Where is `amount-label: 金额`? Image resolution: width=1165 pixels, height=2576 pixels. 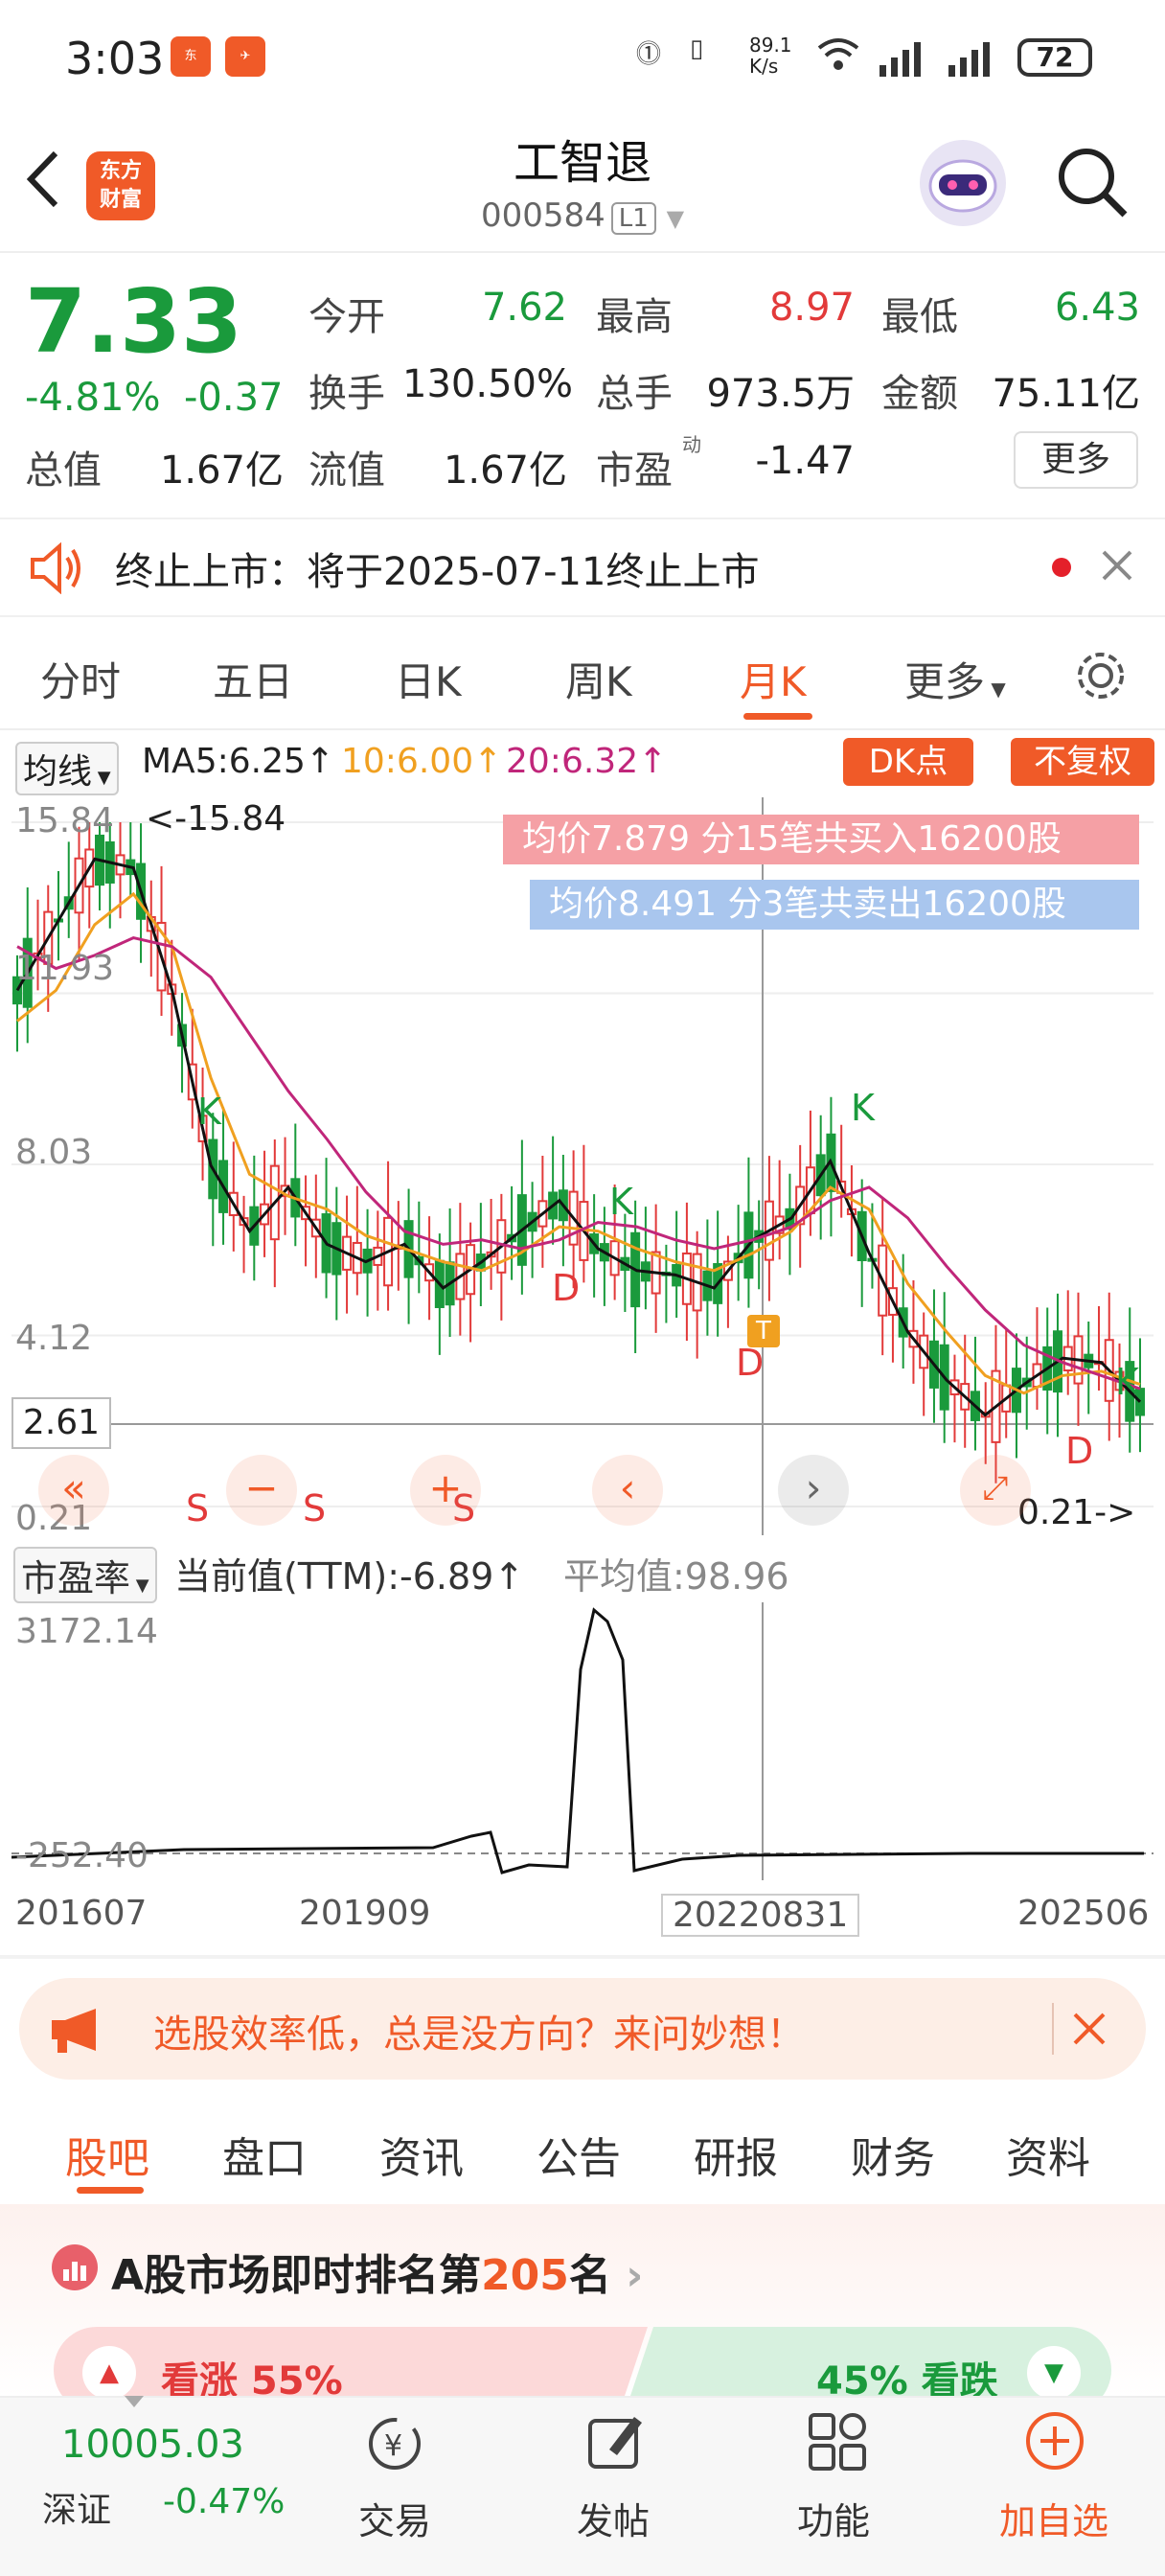
amount-label: 金额 is located at coordinates (919, 394).